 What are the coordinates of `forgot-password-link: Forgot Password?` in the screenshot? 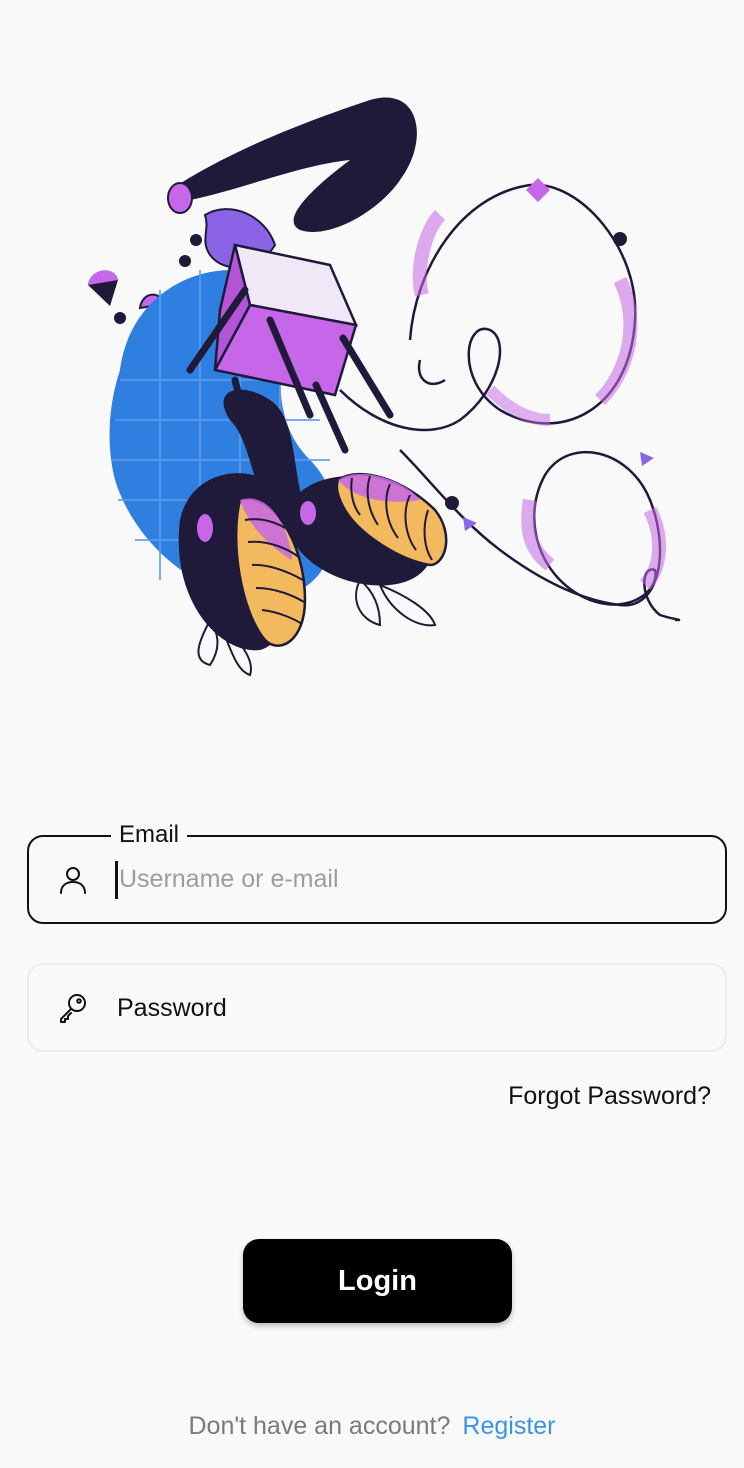 It's located at (609, 1096).